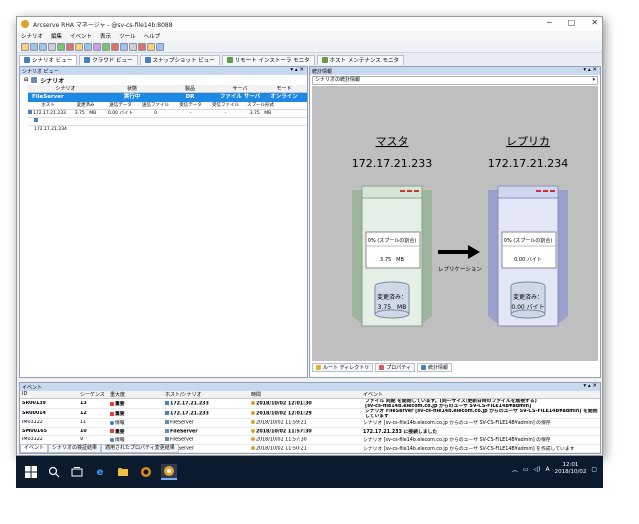  I want to click on windows-start-icon, so click(31, 472).